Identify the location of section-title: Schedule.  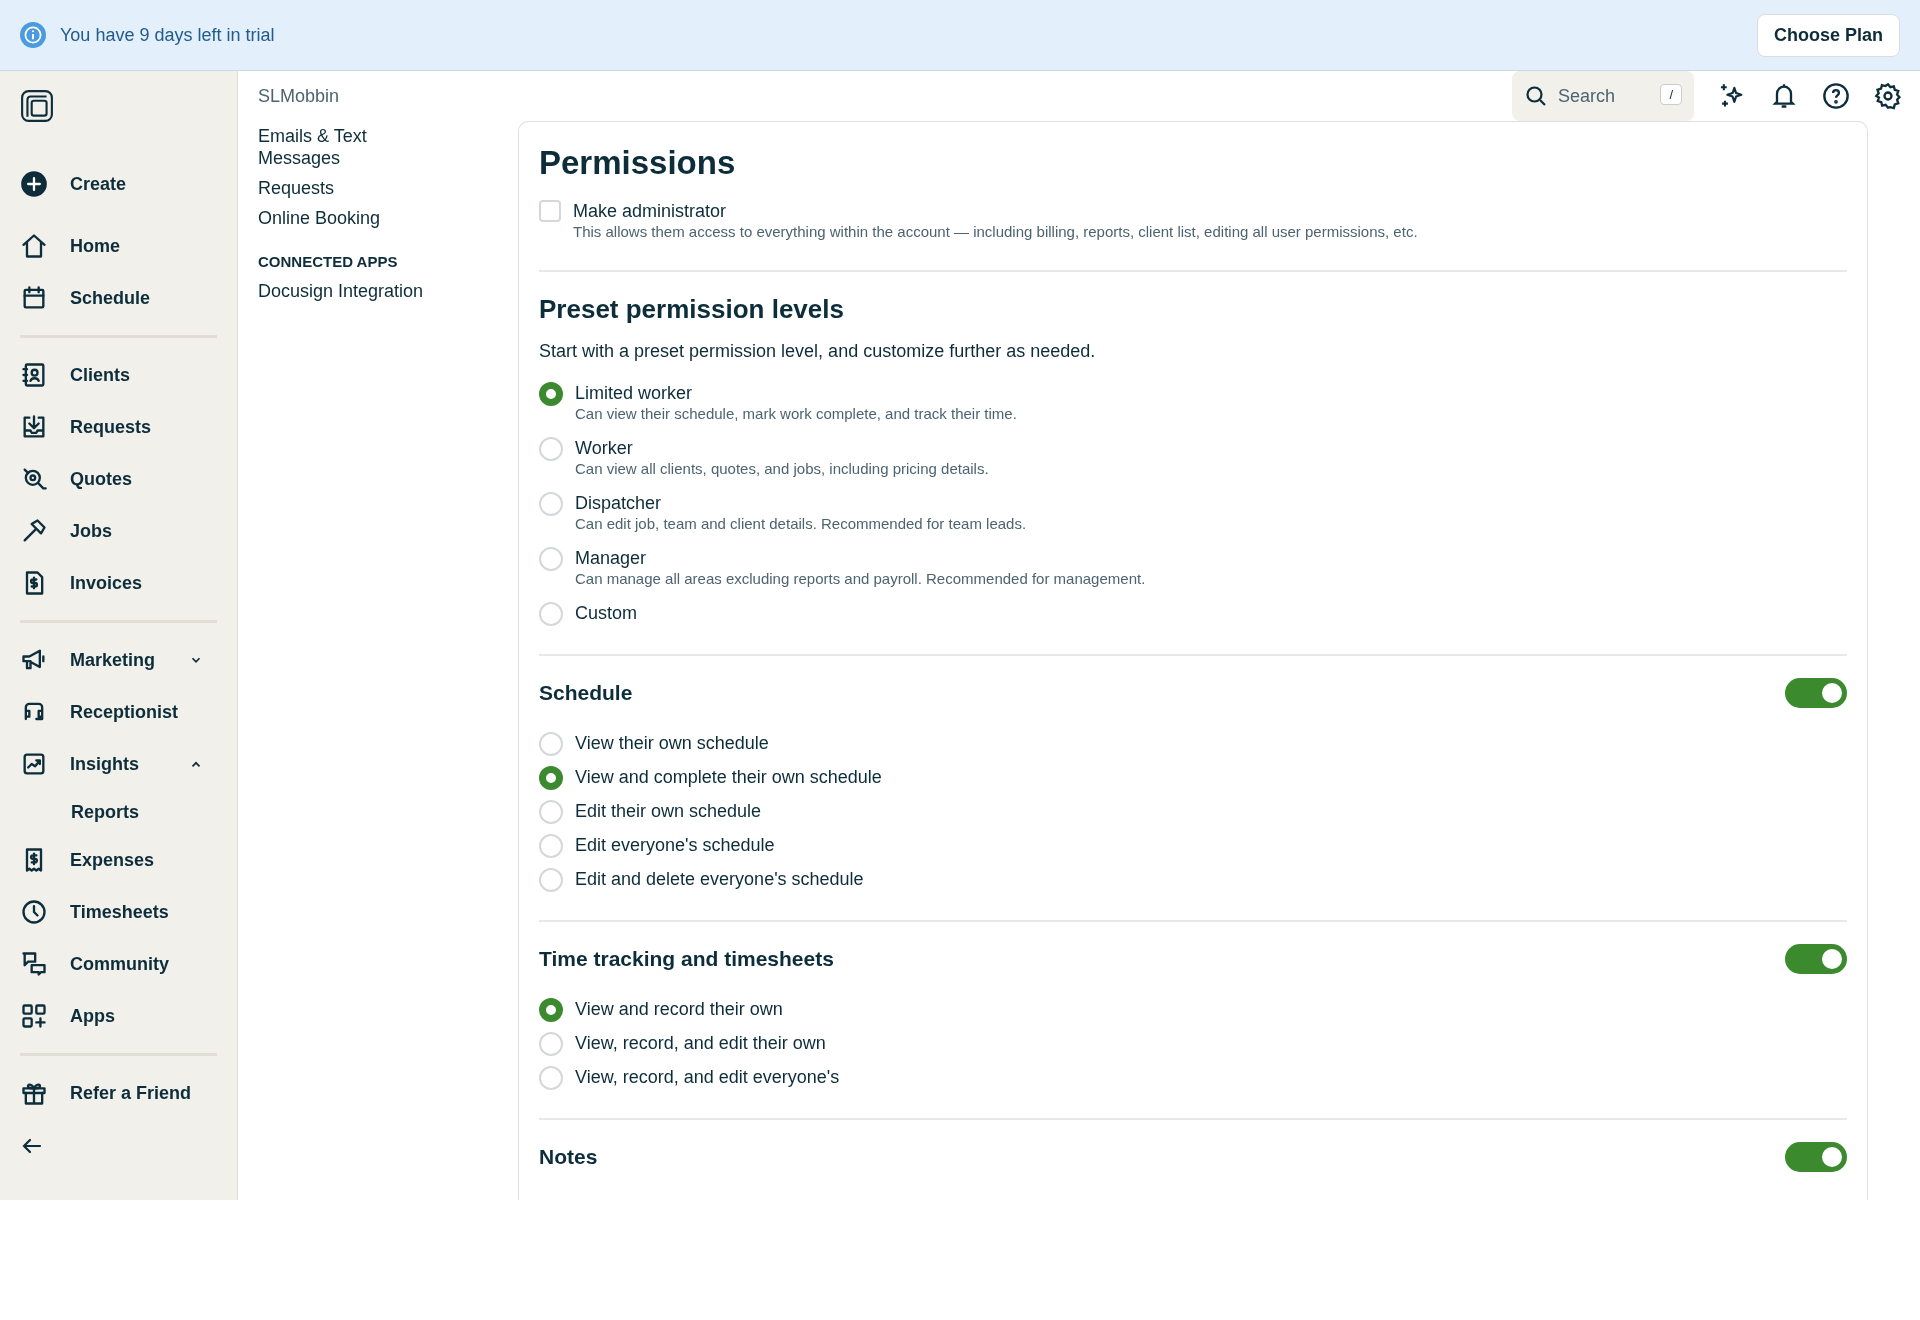
(586, 693).